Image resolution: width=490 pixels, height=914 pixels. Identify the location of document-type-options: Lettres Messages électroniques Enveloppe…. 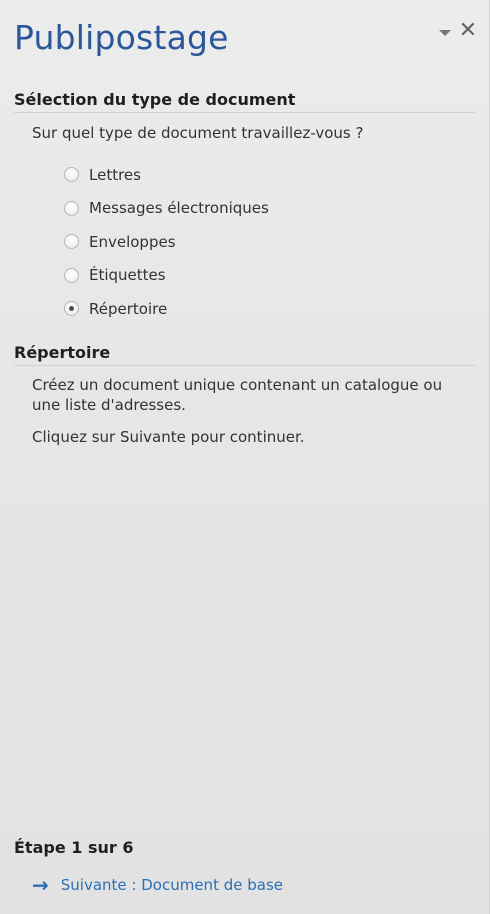
(166, 242).